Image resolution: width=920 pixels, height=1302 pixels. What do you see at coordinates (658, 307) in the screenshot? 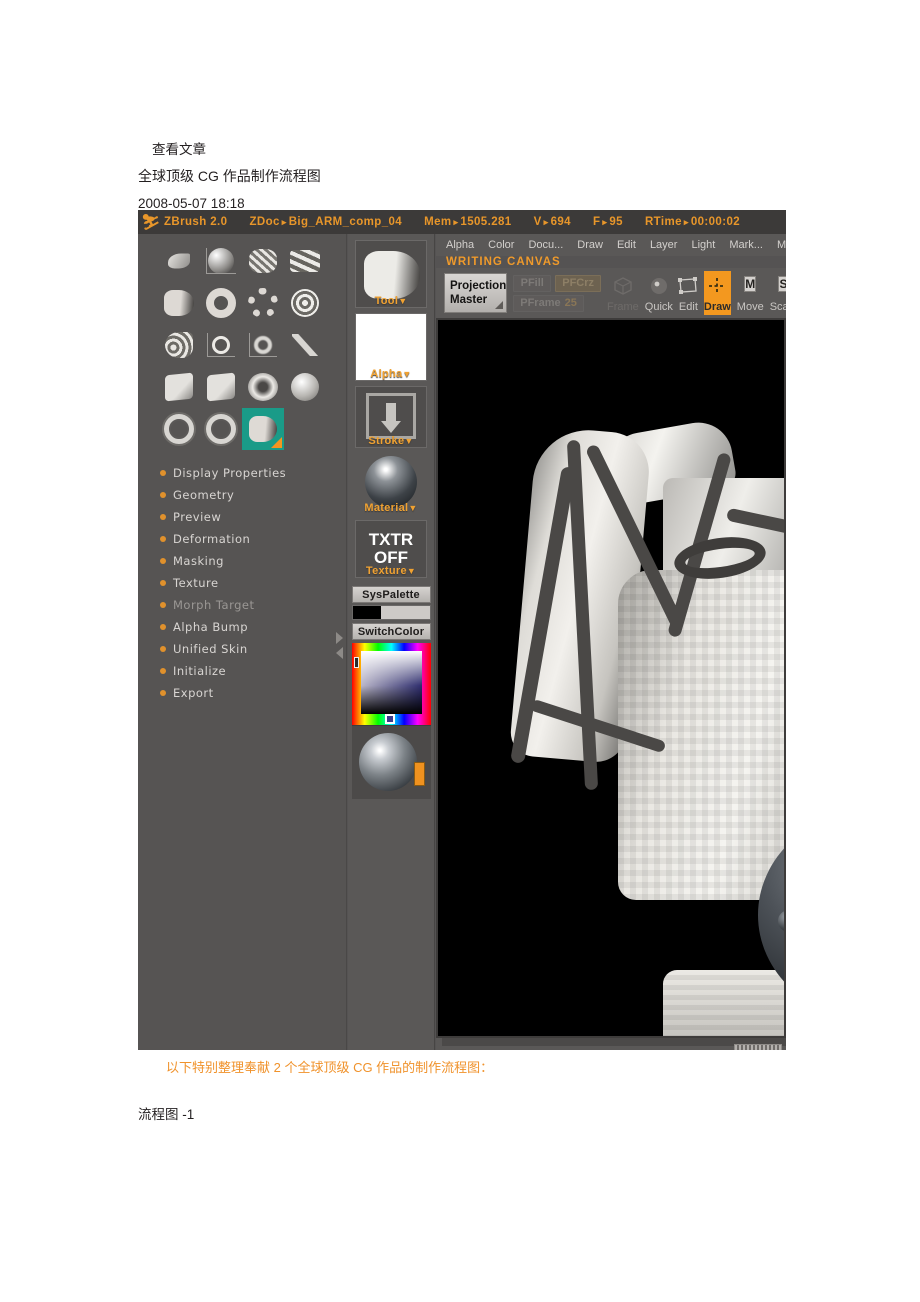
I see `quick-label: Quick` at bounding box center [658, 307].